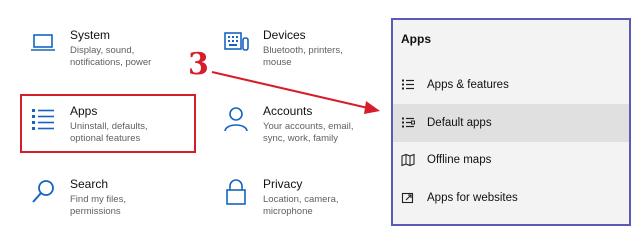 This screenshot has width=640, height=240. What do you see at coordinates (459, 123) in the screenshot?
I see `menu-item-label: Default apps` at bounding box center [459, 123].